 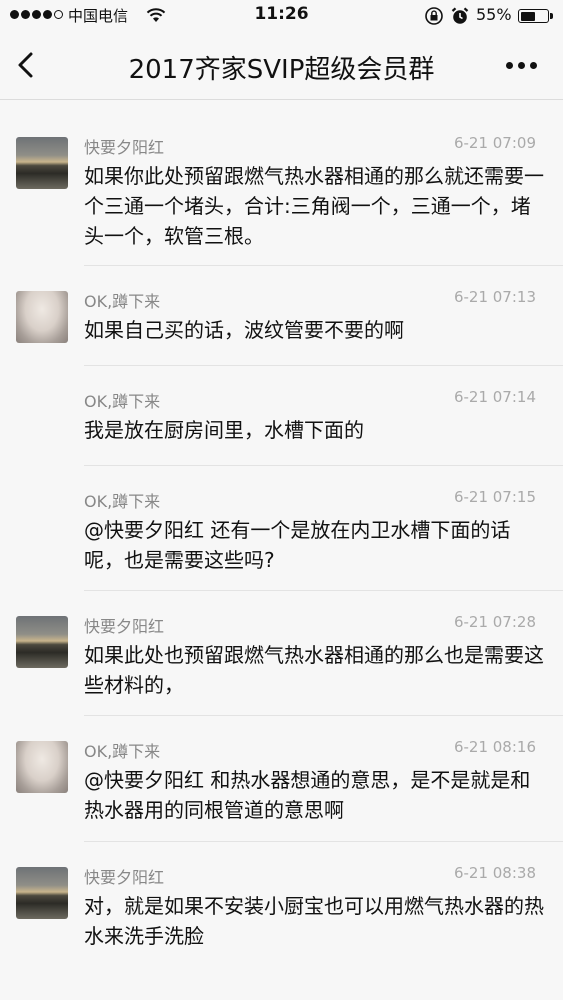 What do you see at coordinates (494, 622) in the screenshot?
I see `message-time: 6-21 07:28` at bounding box center [494, 622].